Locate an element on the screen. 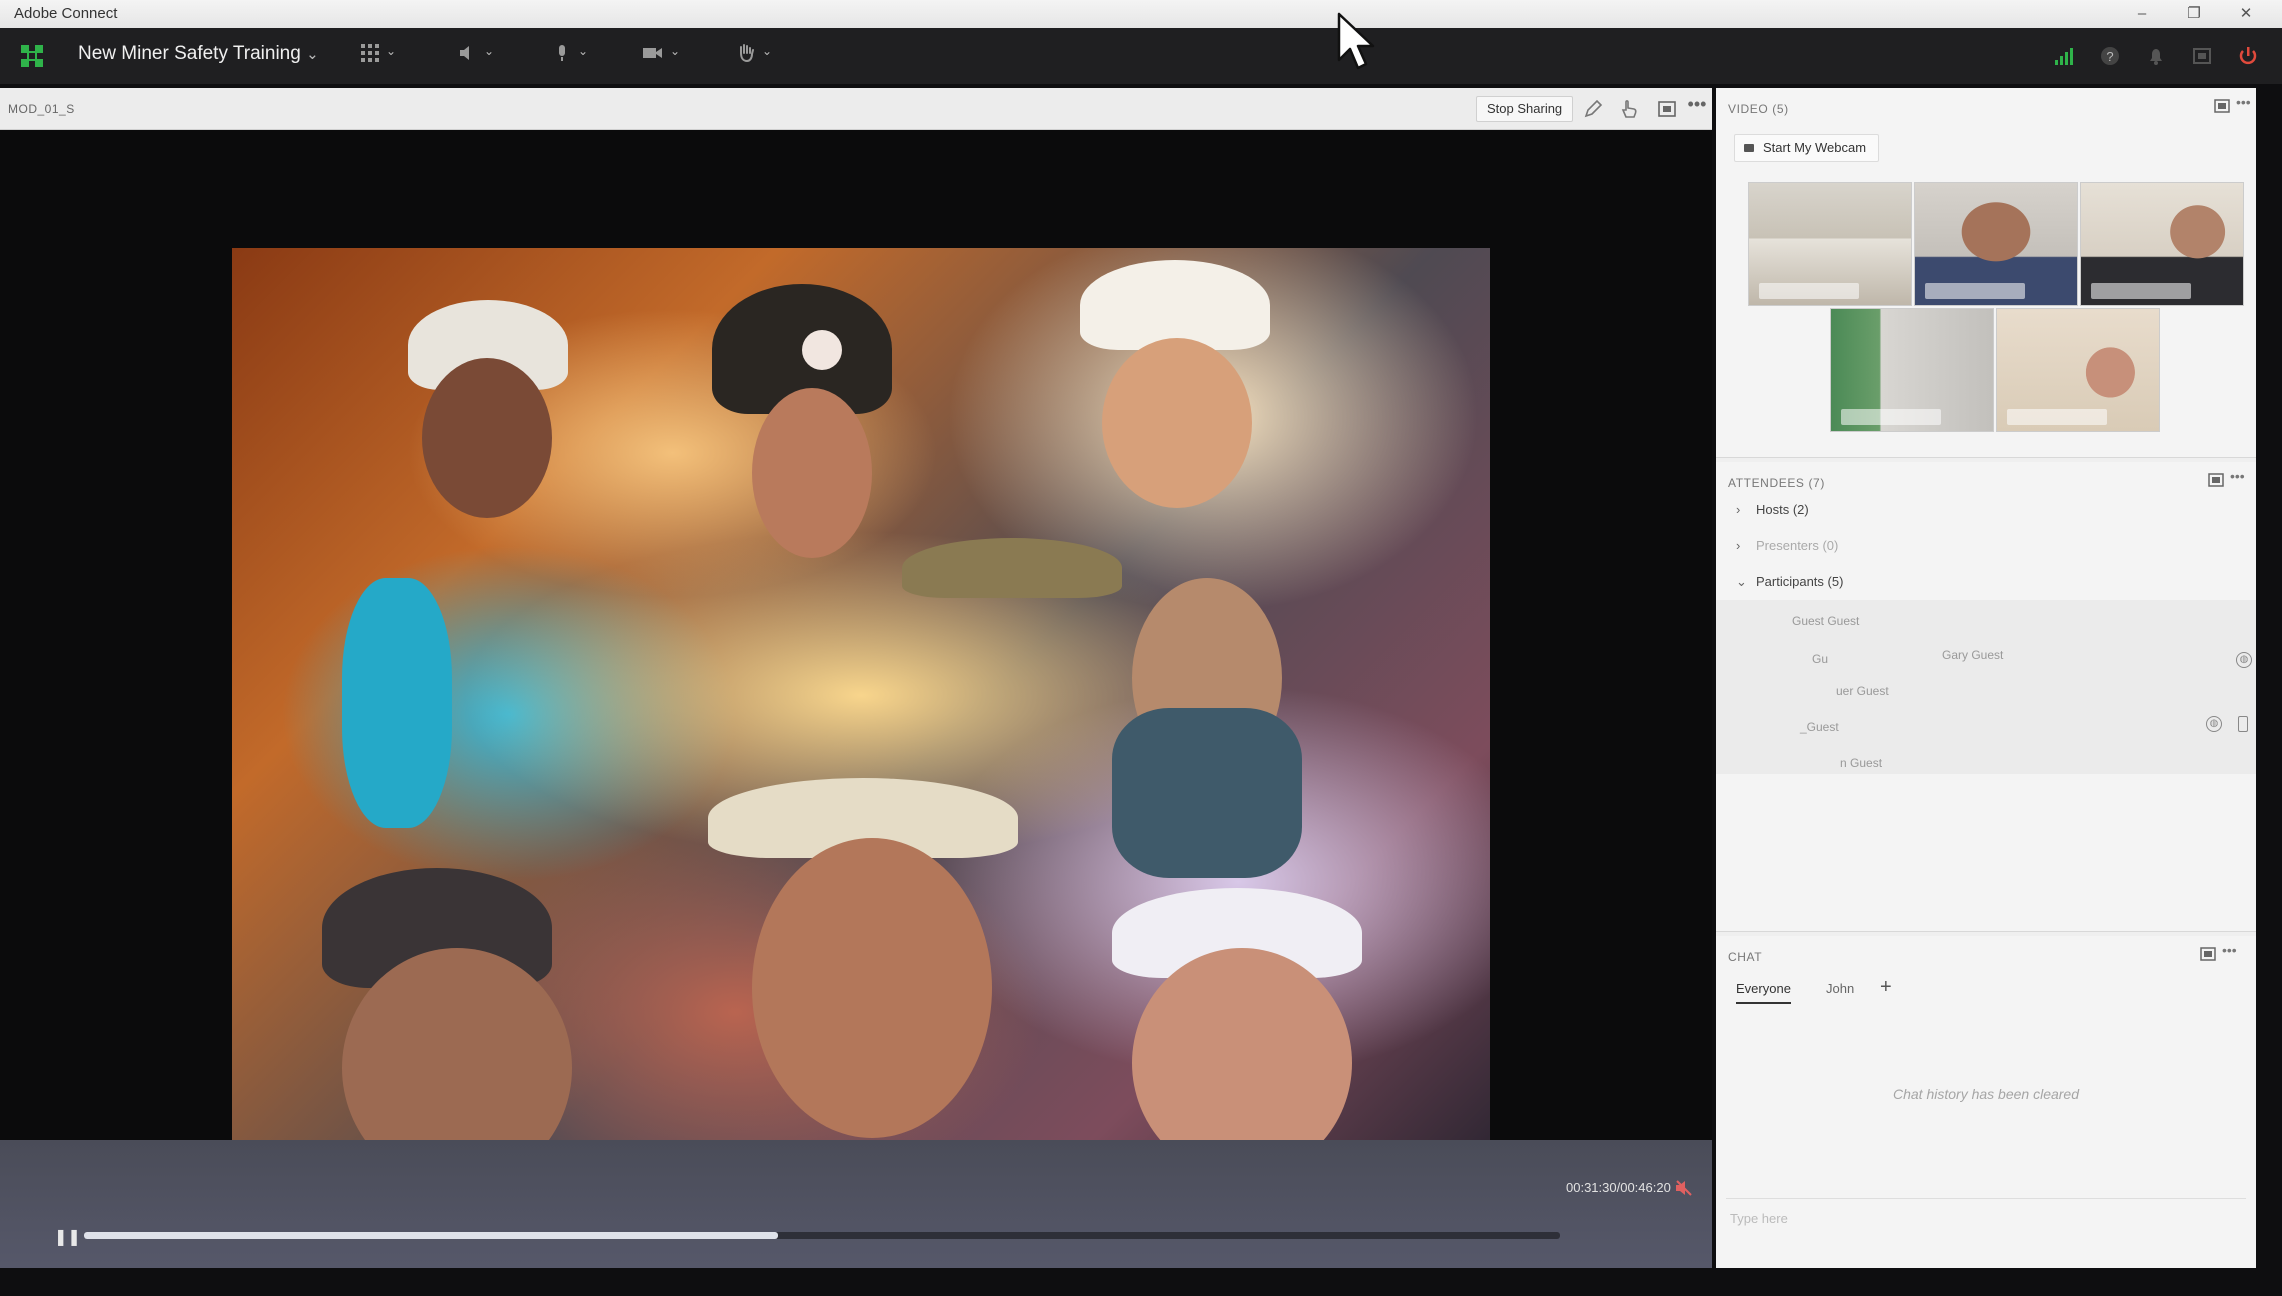  meeting-name: New Miner Safety Training is located at coordinates (189, 53).